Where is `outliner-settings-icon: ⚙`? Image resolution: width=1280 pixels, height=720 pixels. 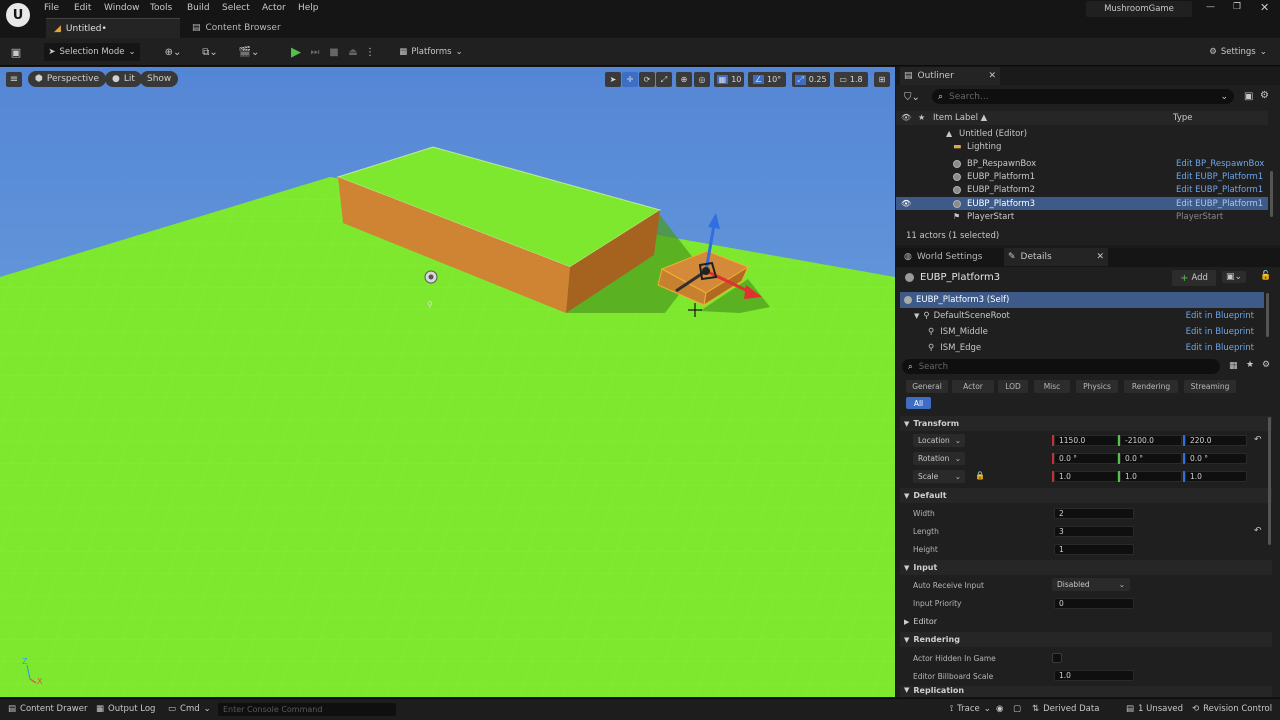
outliner-settings-icon: ⚙ is located at coordinates (1264, 95).